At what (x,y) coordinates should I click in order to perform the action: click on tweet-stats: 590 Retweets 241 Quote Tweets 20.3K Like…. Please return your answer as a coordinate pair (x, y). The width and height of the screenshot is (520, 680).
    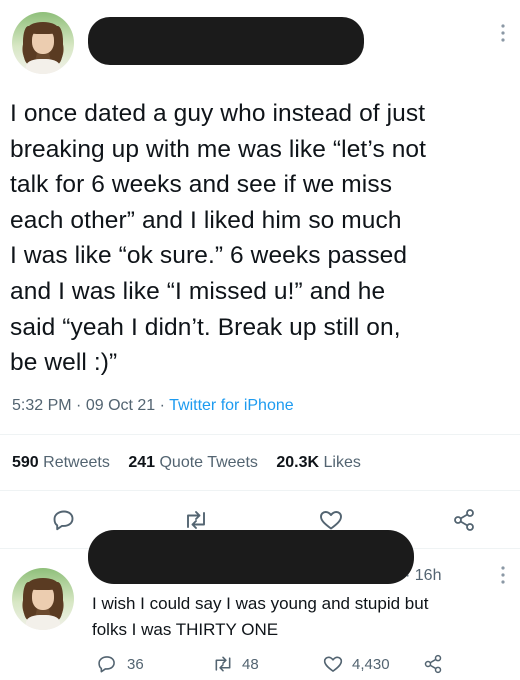
    Looking at the image, I should click on (186, 463).